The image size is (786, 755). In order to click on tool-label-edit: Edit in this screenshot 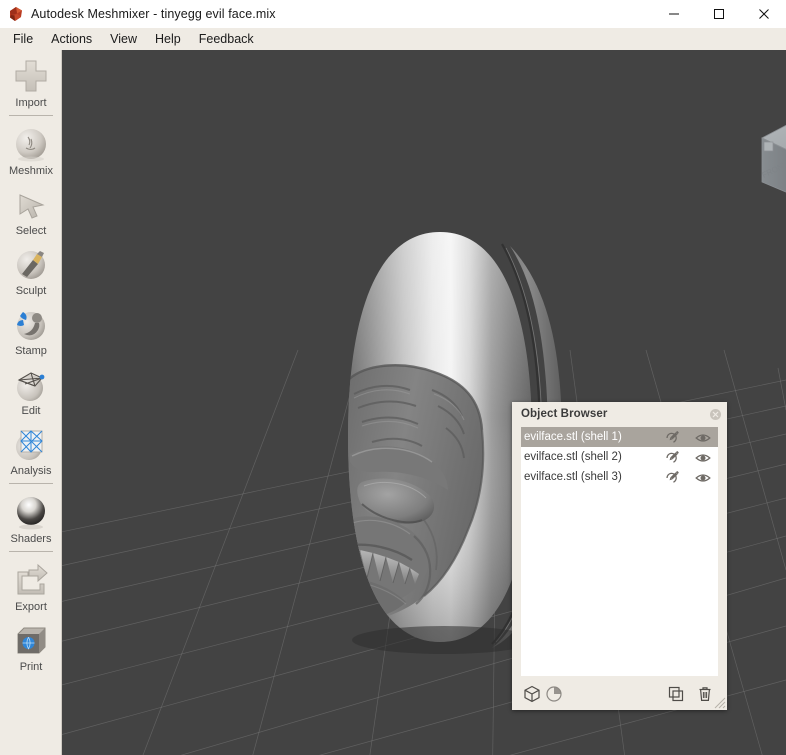, I will do `click(31, 411)`.